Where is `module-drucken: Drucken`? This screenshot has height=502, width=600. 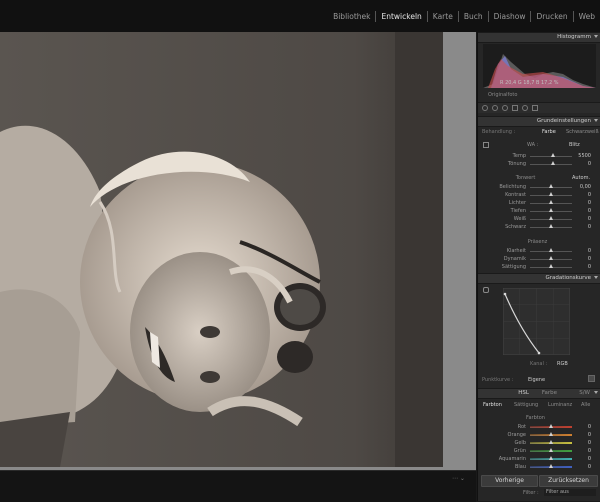 module-drucken: Drucken is located at coordinates (551, 16).